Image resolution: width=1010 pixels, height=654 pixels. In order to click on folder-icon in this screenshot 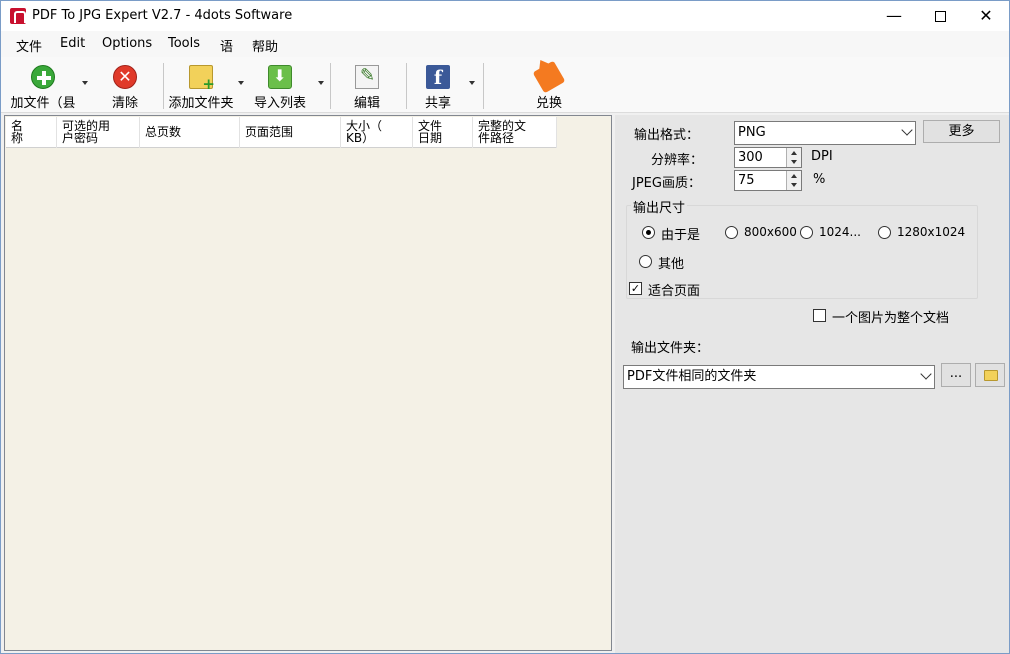, I will do `click(991, 375)`.